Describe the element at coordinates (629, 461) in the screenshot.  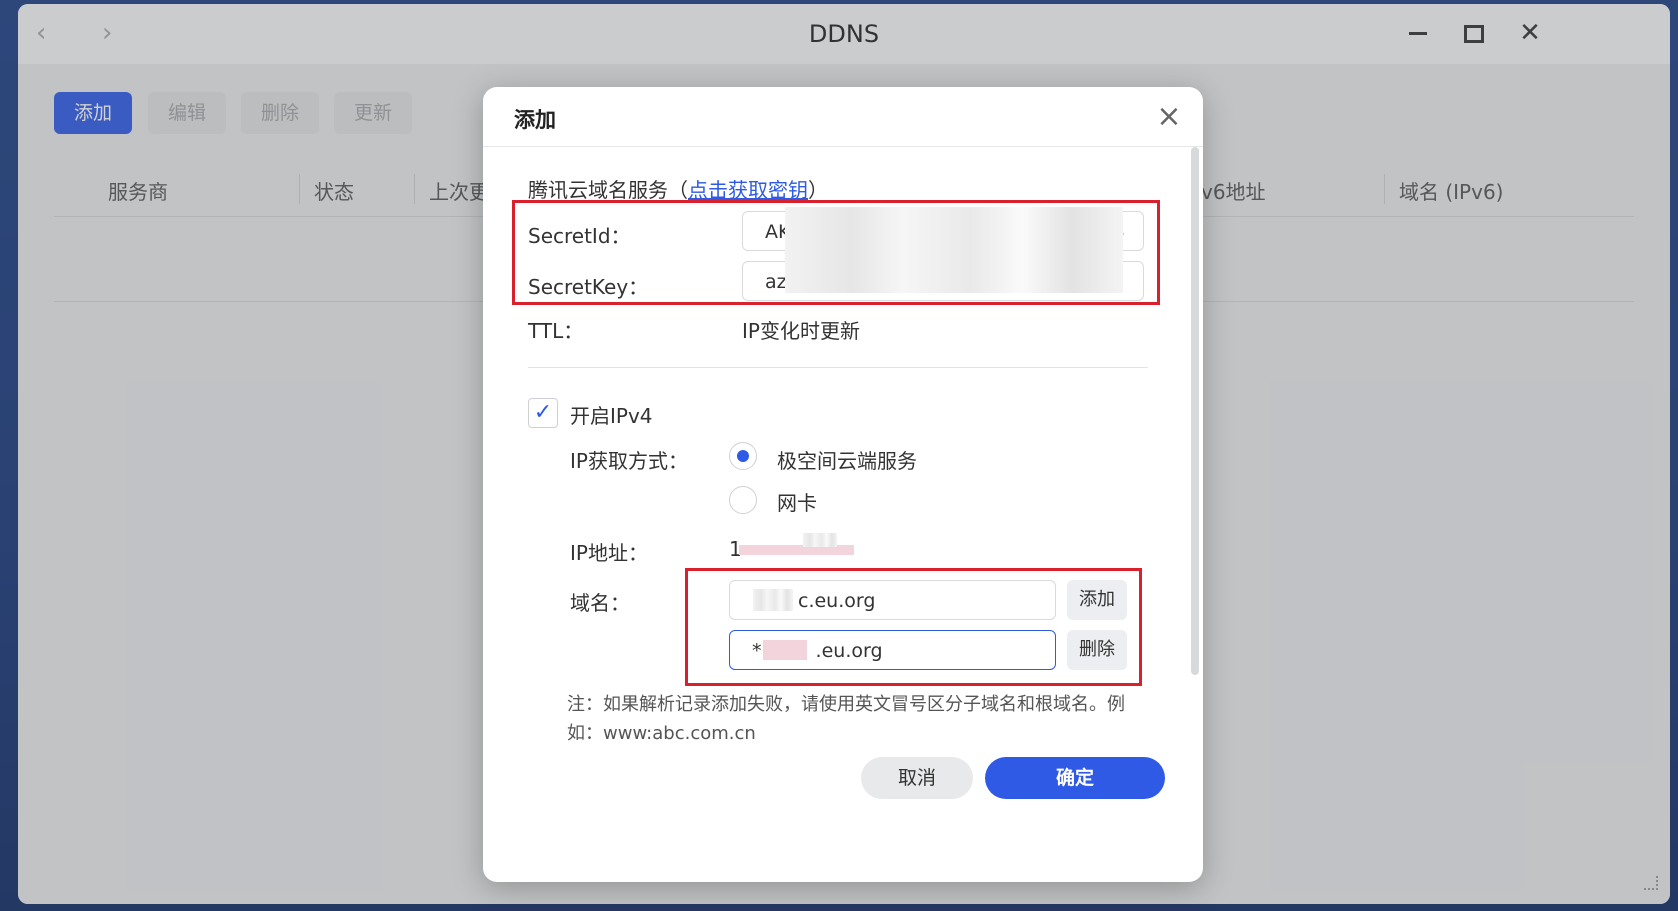
I see `ip-method-label: IP获取方式：` at that location.